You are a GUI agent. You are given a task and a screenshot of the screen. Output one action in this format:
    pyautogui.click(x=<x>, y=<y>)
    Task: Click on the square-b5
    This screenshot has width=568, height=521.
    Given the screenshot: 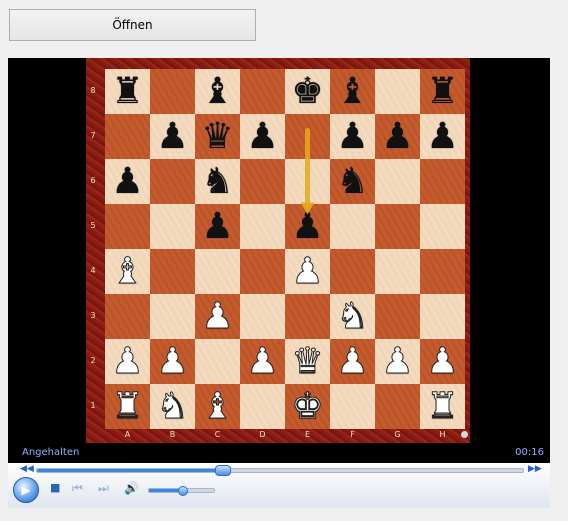 What is the action you would take?
    pyautogui.click(x=172, y=226)
    